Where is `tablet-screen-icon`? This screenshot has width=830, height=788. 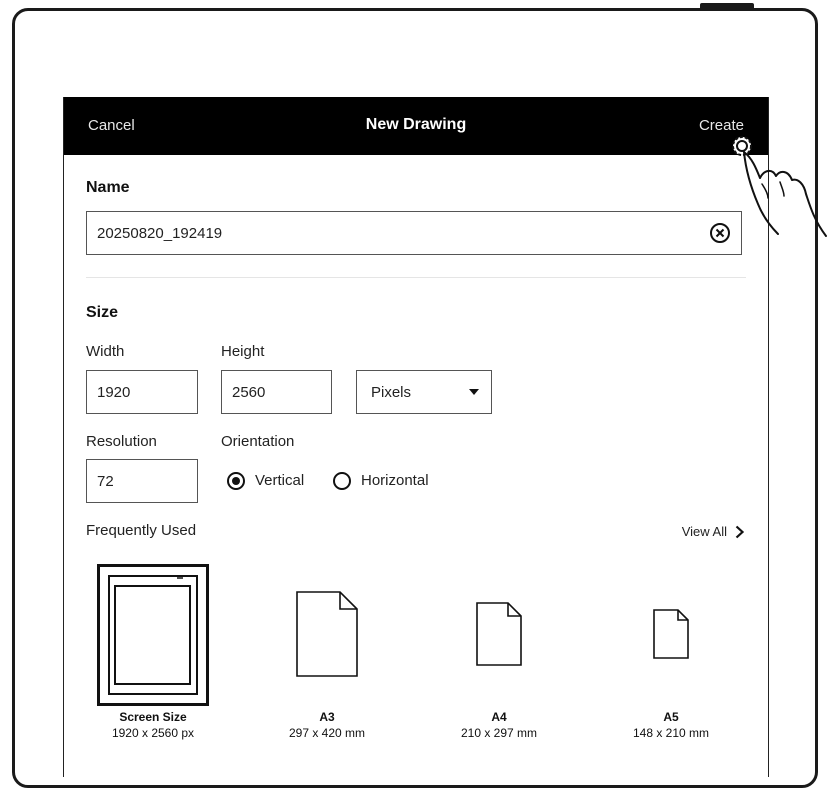 tablet-screen-icon is located at coordinates (153, 635).